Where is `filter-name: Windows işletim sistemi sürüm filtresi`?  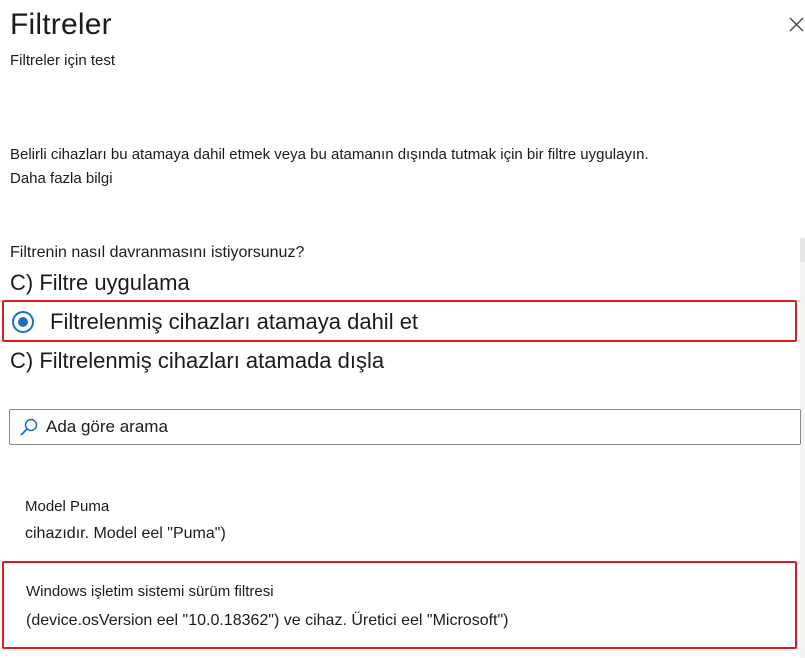 filter-name: Windows işletim sistemi sürüm filtresi is located at coordinates (150, 591).